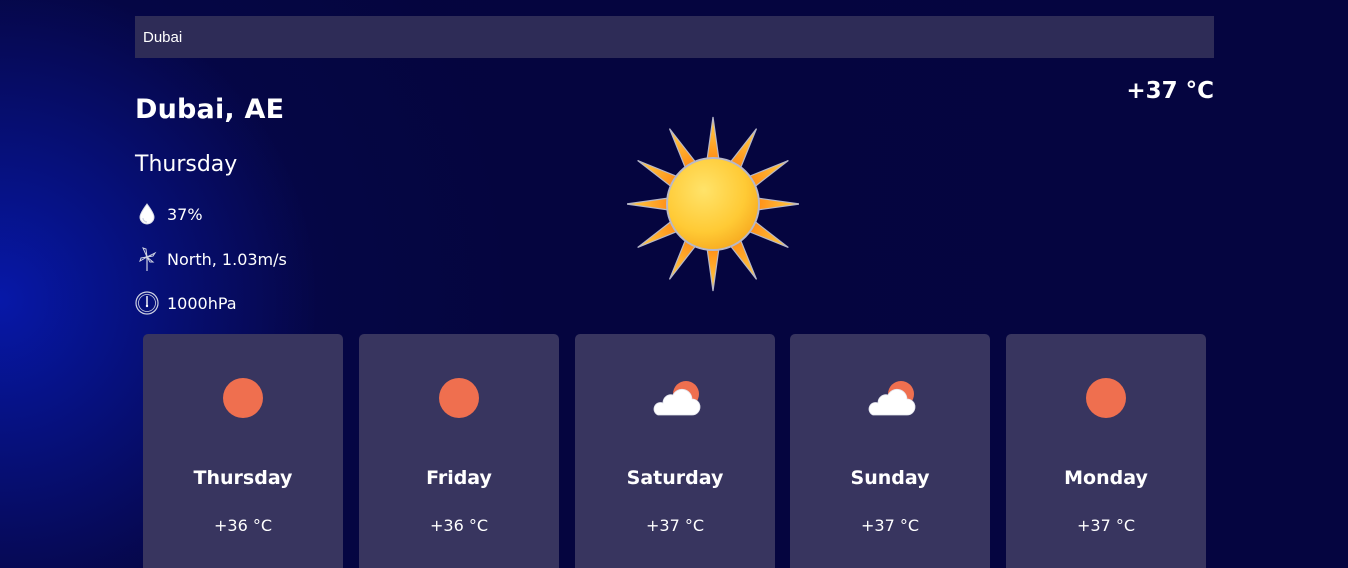  I want to click on forecast-day: Thursday, so click(243, 478).